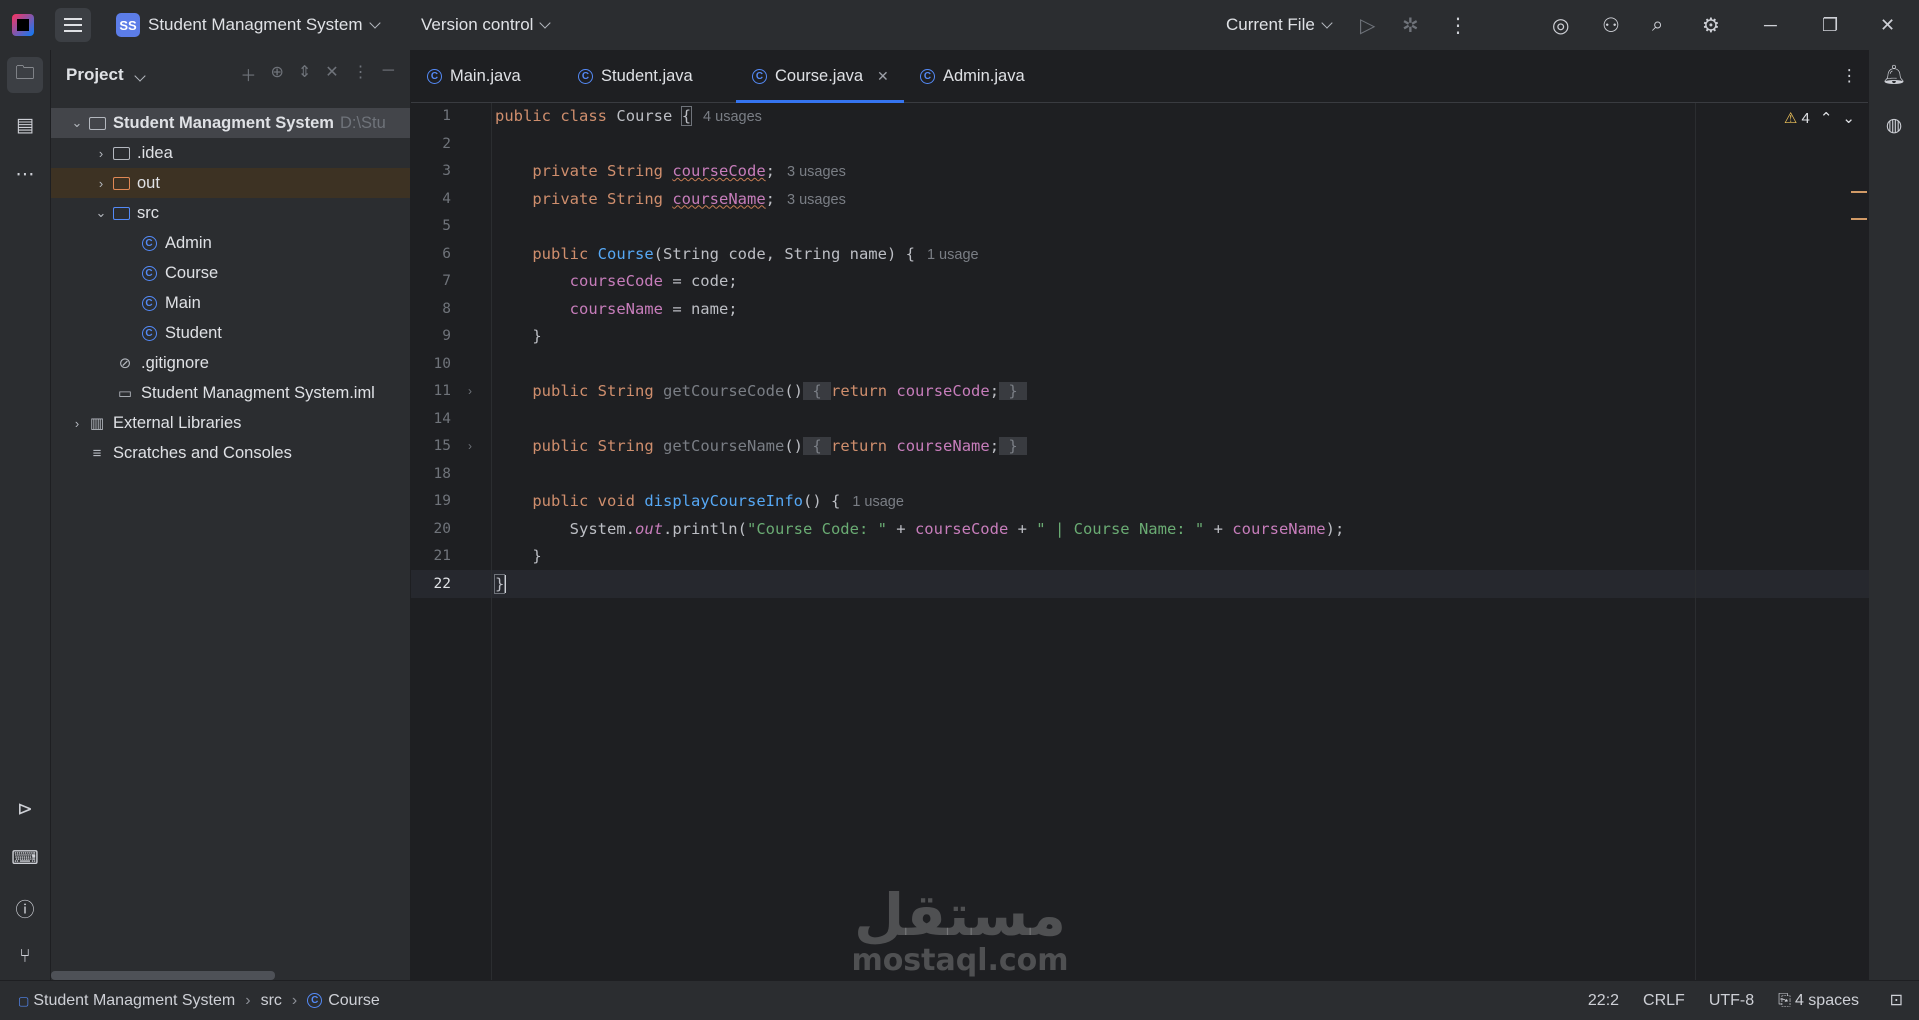  I want to click on add-user-icon: ⚇, so click(1611, 25).